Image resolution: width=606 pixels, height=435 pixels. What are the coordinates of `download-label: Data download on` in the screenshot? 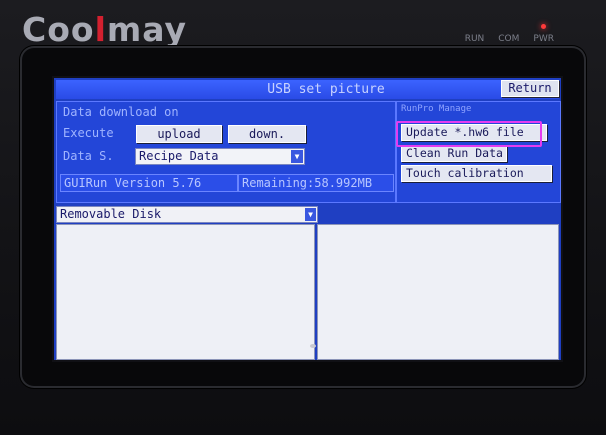 It's located at (121, 112).